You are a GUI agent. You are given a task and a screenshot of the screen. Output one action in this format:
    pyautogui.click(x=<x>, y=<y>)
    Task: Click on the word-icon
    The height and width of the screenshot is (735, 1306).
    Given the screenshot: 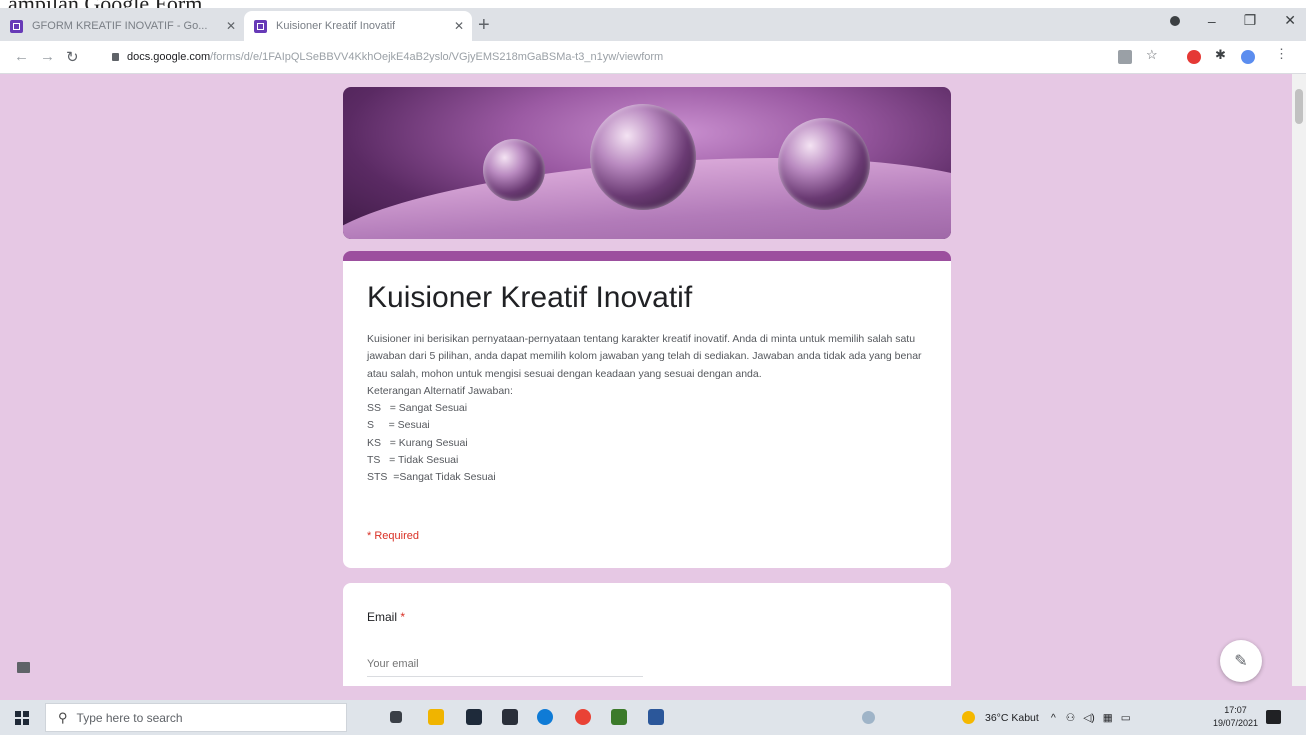 What is the action you would take?
    pyautogui.click(x=656, y=717)
    